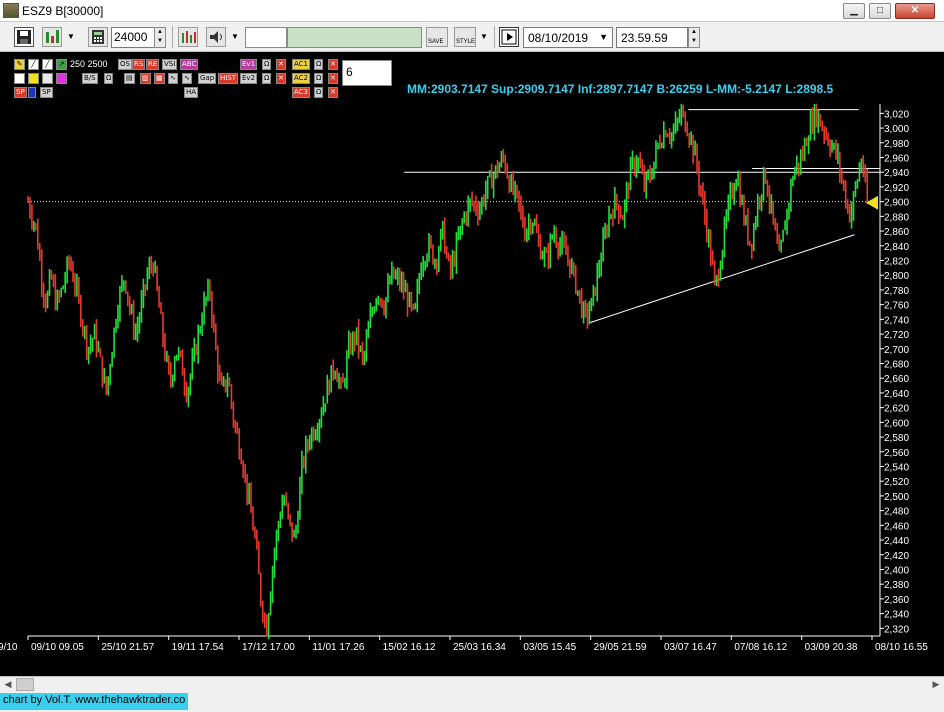  Describe the element at coordinates (652, 37) in the screenshot. I see `time-input: 23.59.59` at that location.